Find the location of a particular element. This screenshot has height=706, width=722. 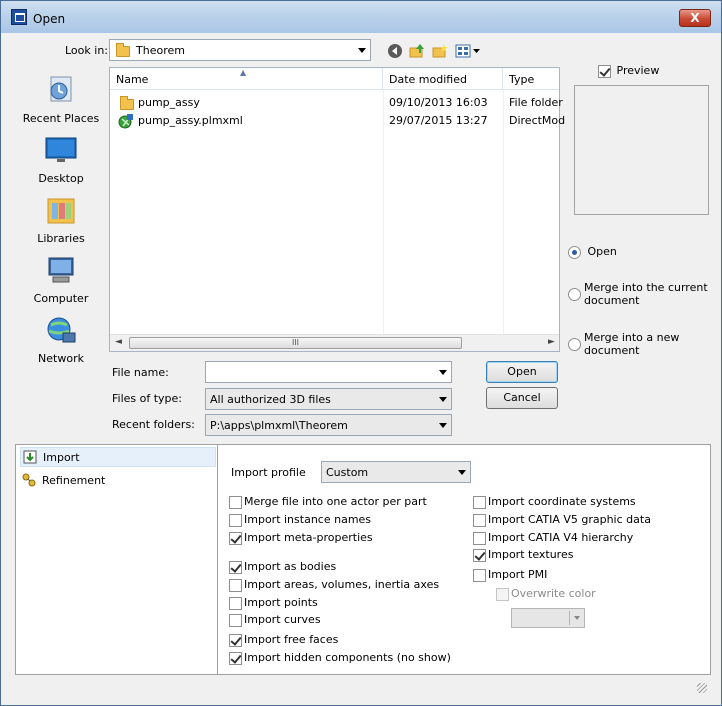

table-row: pump_assy 09/10/2013 16:03 File folder is located at coordinates (336, 103).